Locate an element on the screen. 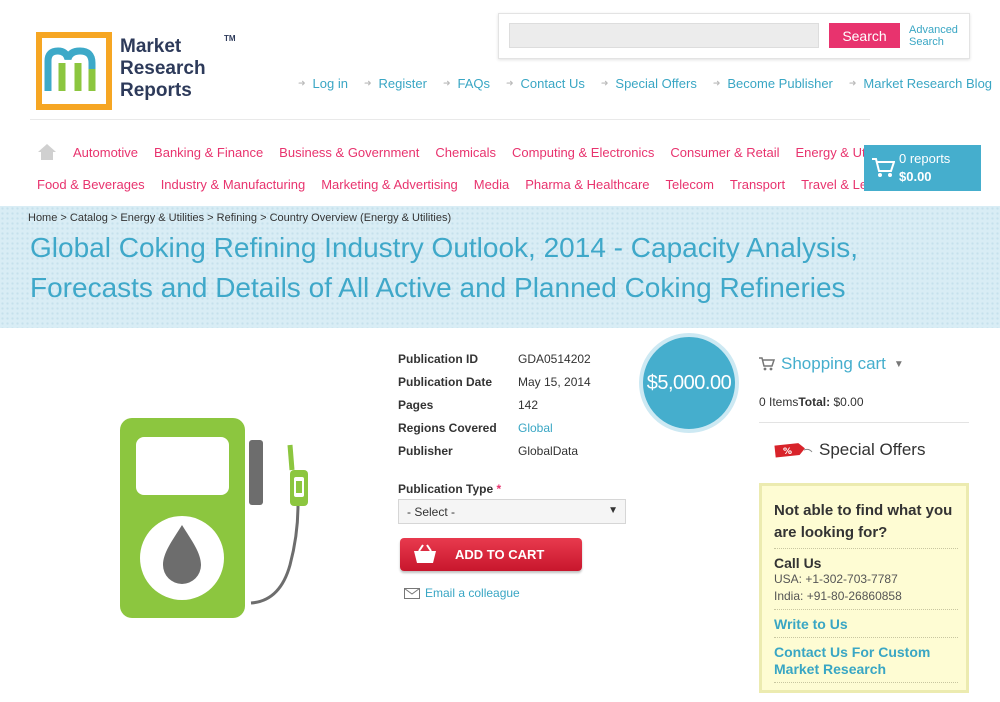 The height and width of the screenshot is (702, 1000). category-industry-manufacturing: Industry & Manufacturing is located at coordinates (233, 184).